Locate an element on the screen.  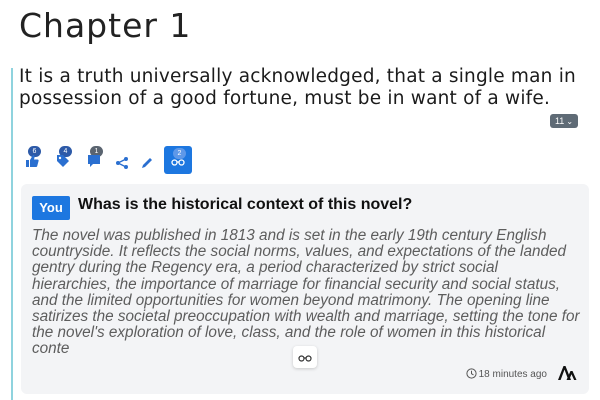
comment-button: 1 is located at coordinates (96, 160).